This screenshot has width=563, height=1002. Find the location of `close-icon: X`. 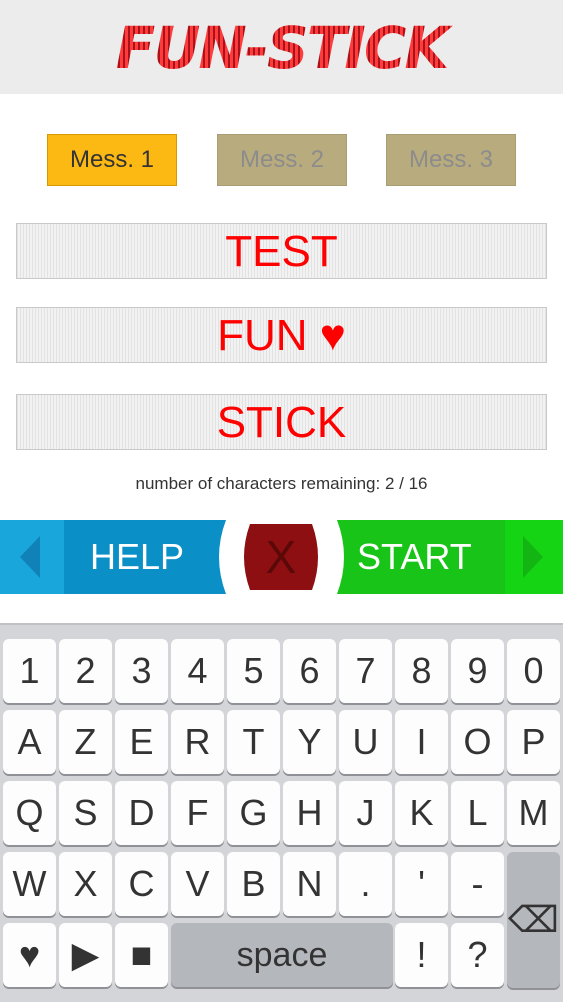

close-icon: X is located at coordinates (281, 557).